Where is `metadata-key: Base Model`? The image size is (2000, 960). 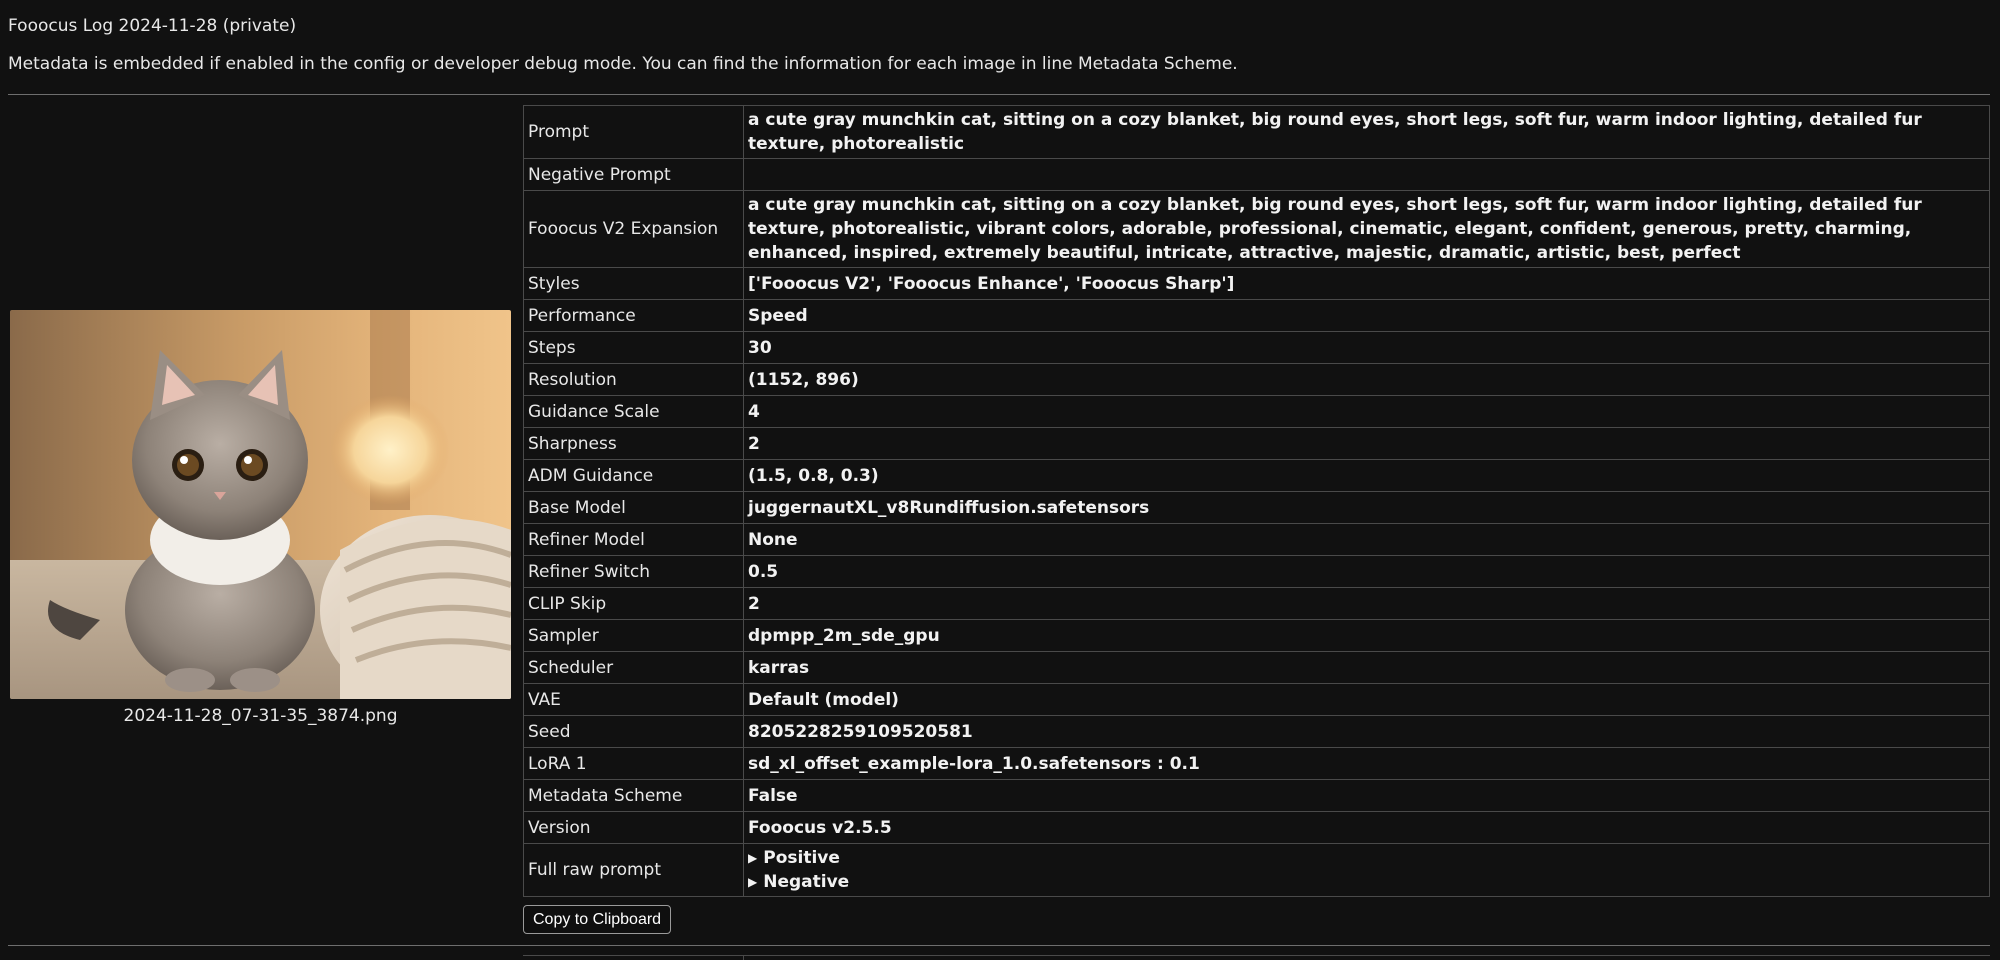 metadata-key: Base Model is located at coordinates (633, 507).